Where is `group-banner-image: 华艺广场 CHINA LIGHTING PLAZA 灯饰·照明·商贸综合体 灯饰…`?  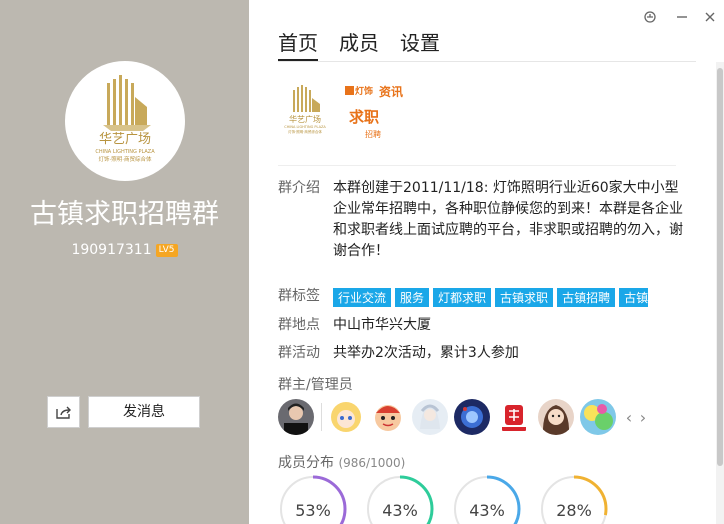 group-banner-image: 华艺广场 CHINA LIGHTING PLAZA 灯饰·照明·商贸综合体 灯饰… is located at coordinates (348, 110).